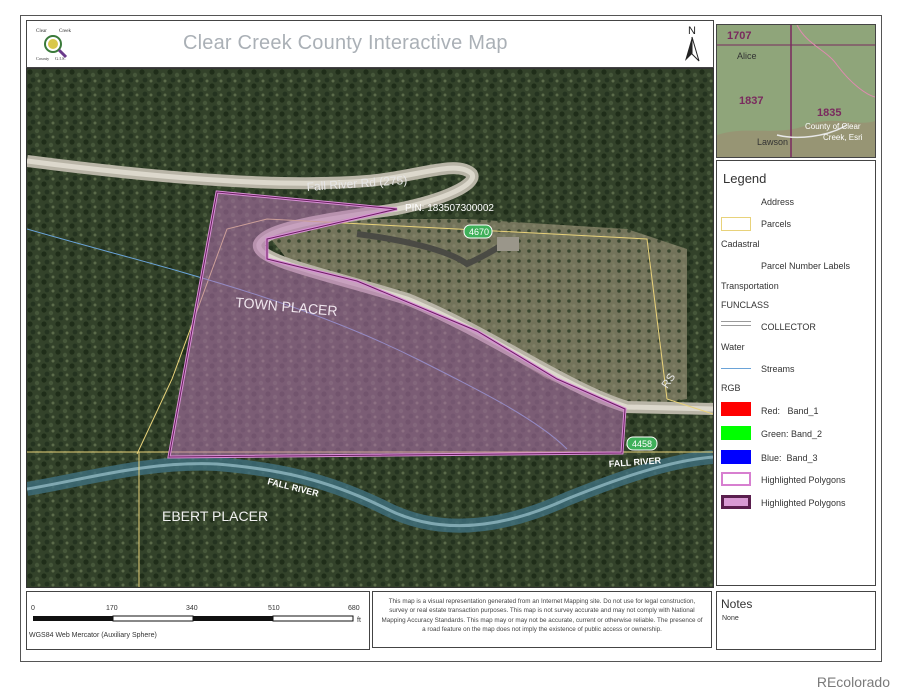  Describe the element at coordinates (731, 388) in the screenshot. I see `legend-rgb: RGB` at that location.